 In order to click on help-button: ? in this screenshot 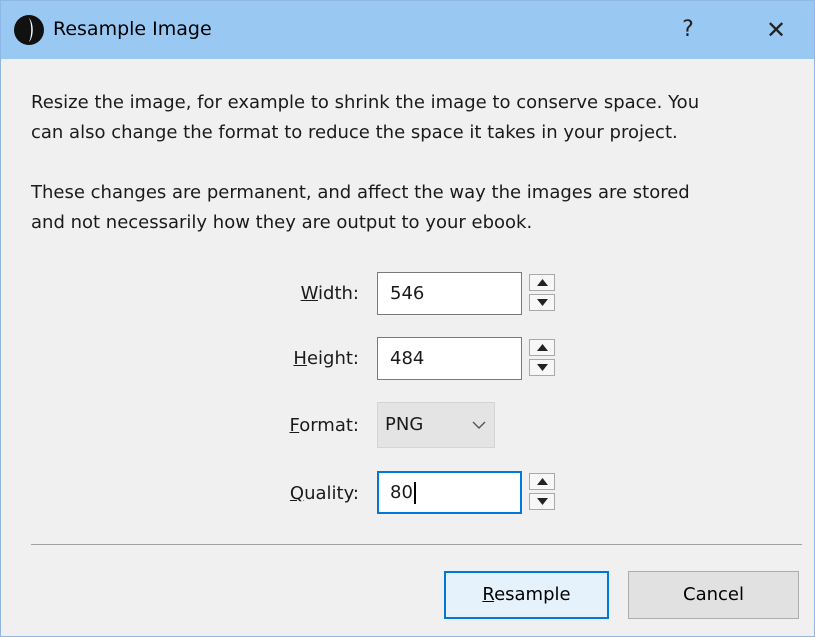, I will do `click(688, 30)`.